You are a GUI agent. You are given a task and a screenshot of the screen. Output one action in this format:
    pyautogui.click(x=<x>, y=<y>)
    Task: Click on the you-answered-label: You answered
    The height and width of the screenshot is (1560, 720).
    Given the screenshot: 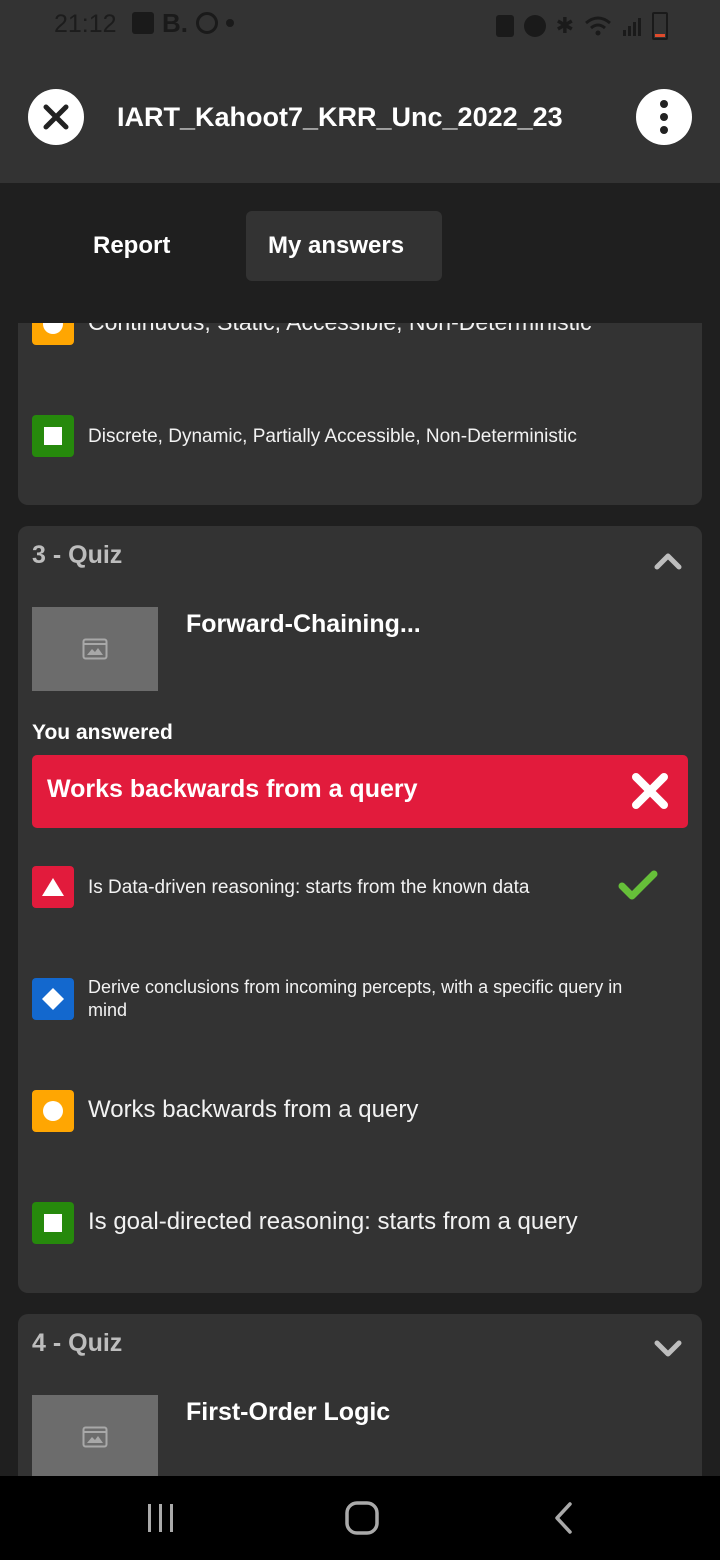 What is the action you would take?
    pyautogui.click(x=102, y=732)
    